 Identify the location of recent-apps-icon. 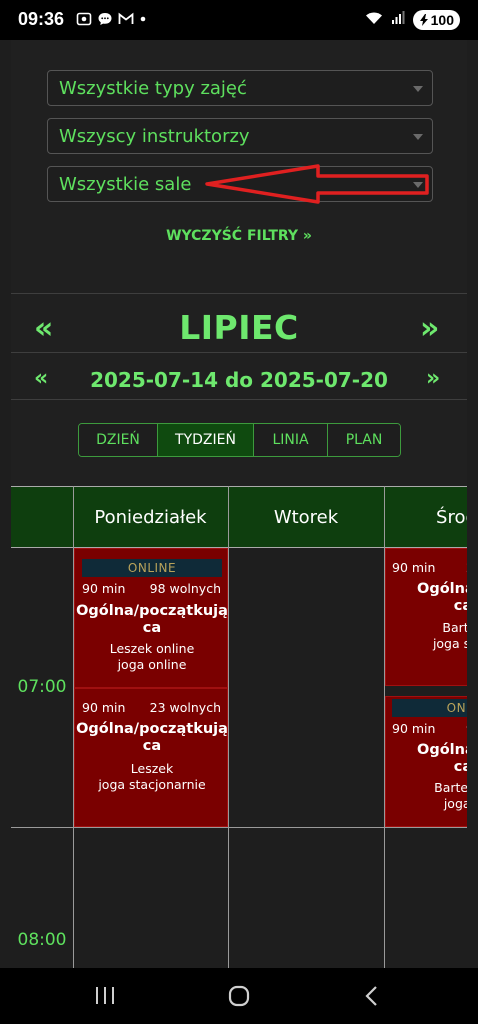
(105, 998).